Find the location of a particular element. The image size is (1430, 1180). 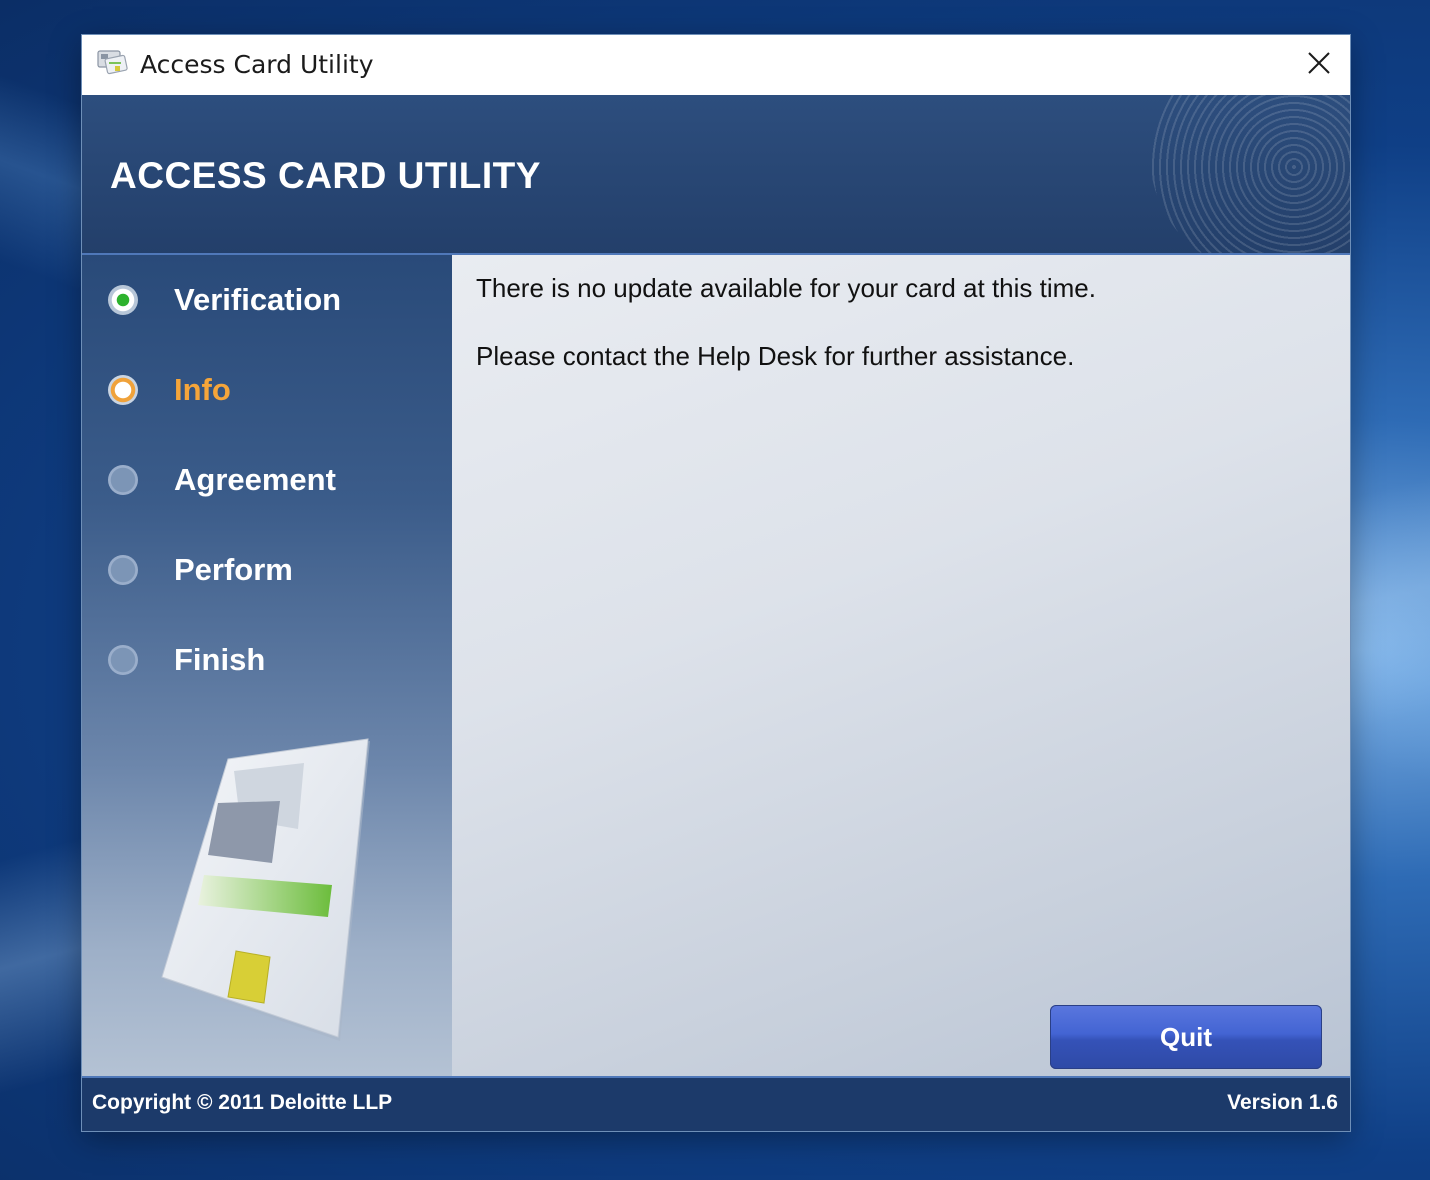

access-card-app-icon is located at coordinates (113, 63).